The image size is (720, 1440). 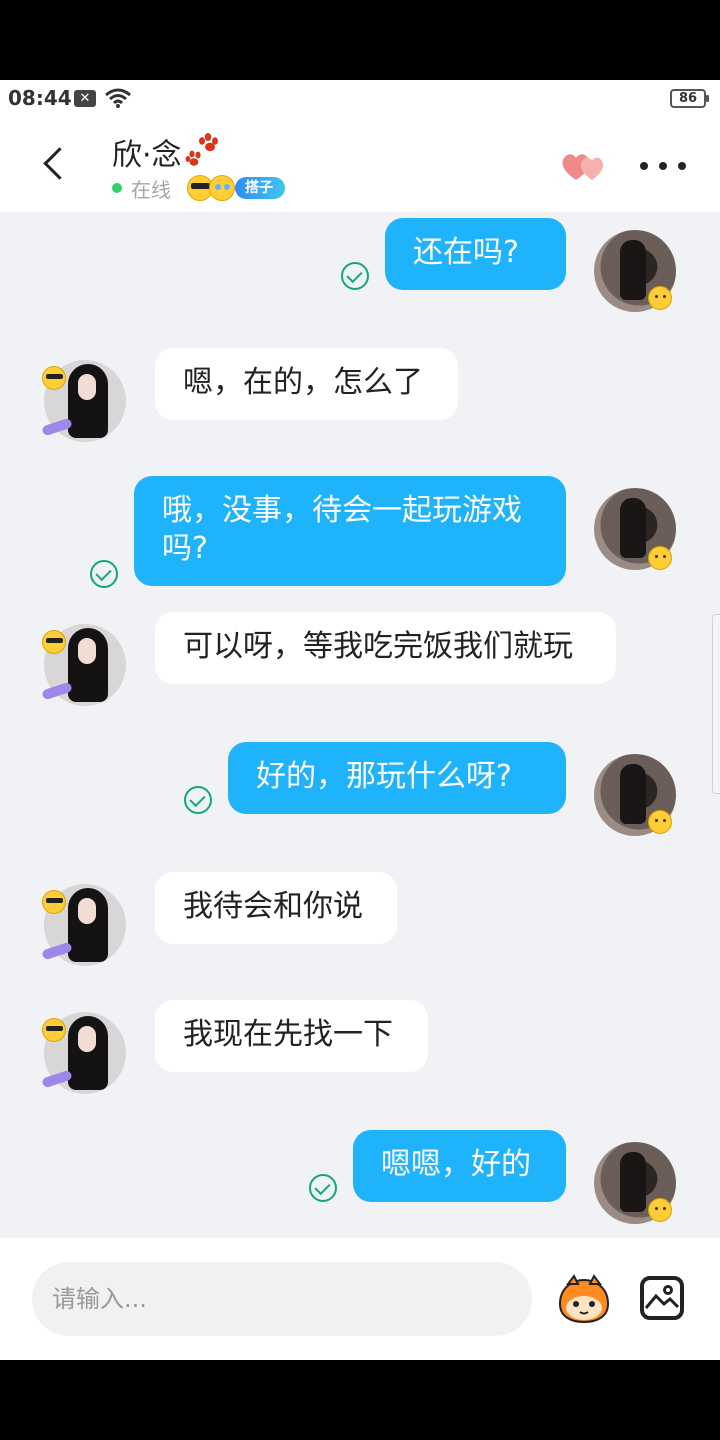 What do you see at coordinates (350, 531) in the screenshot?
I see `message-bubble-out: 哦，没事，待会一起玩游戏吗?` at bounding box center [350, 531].